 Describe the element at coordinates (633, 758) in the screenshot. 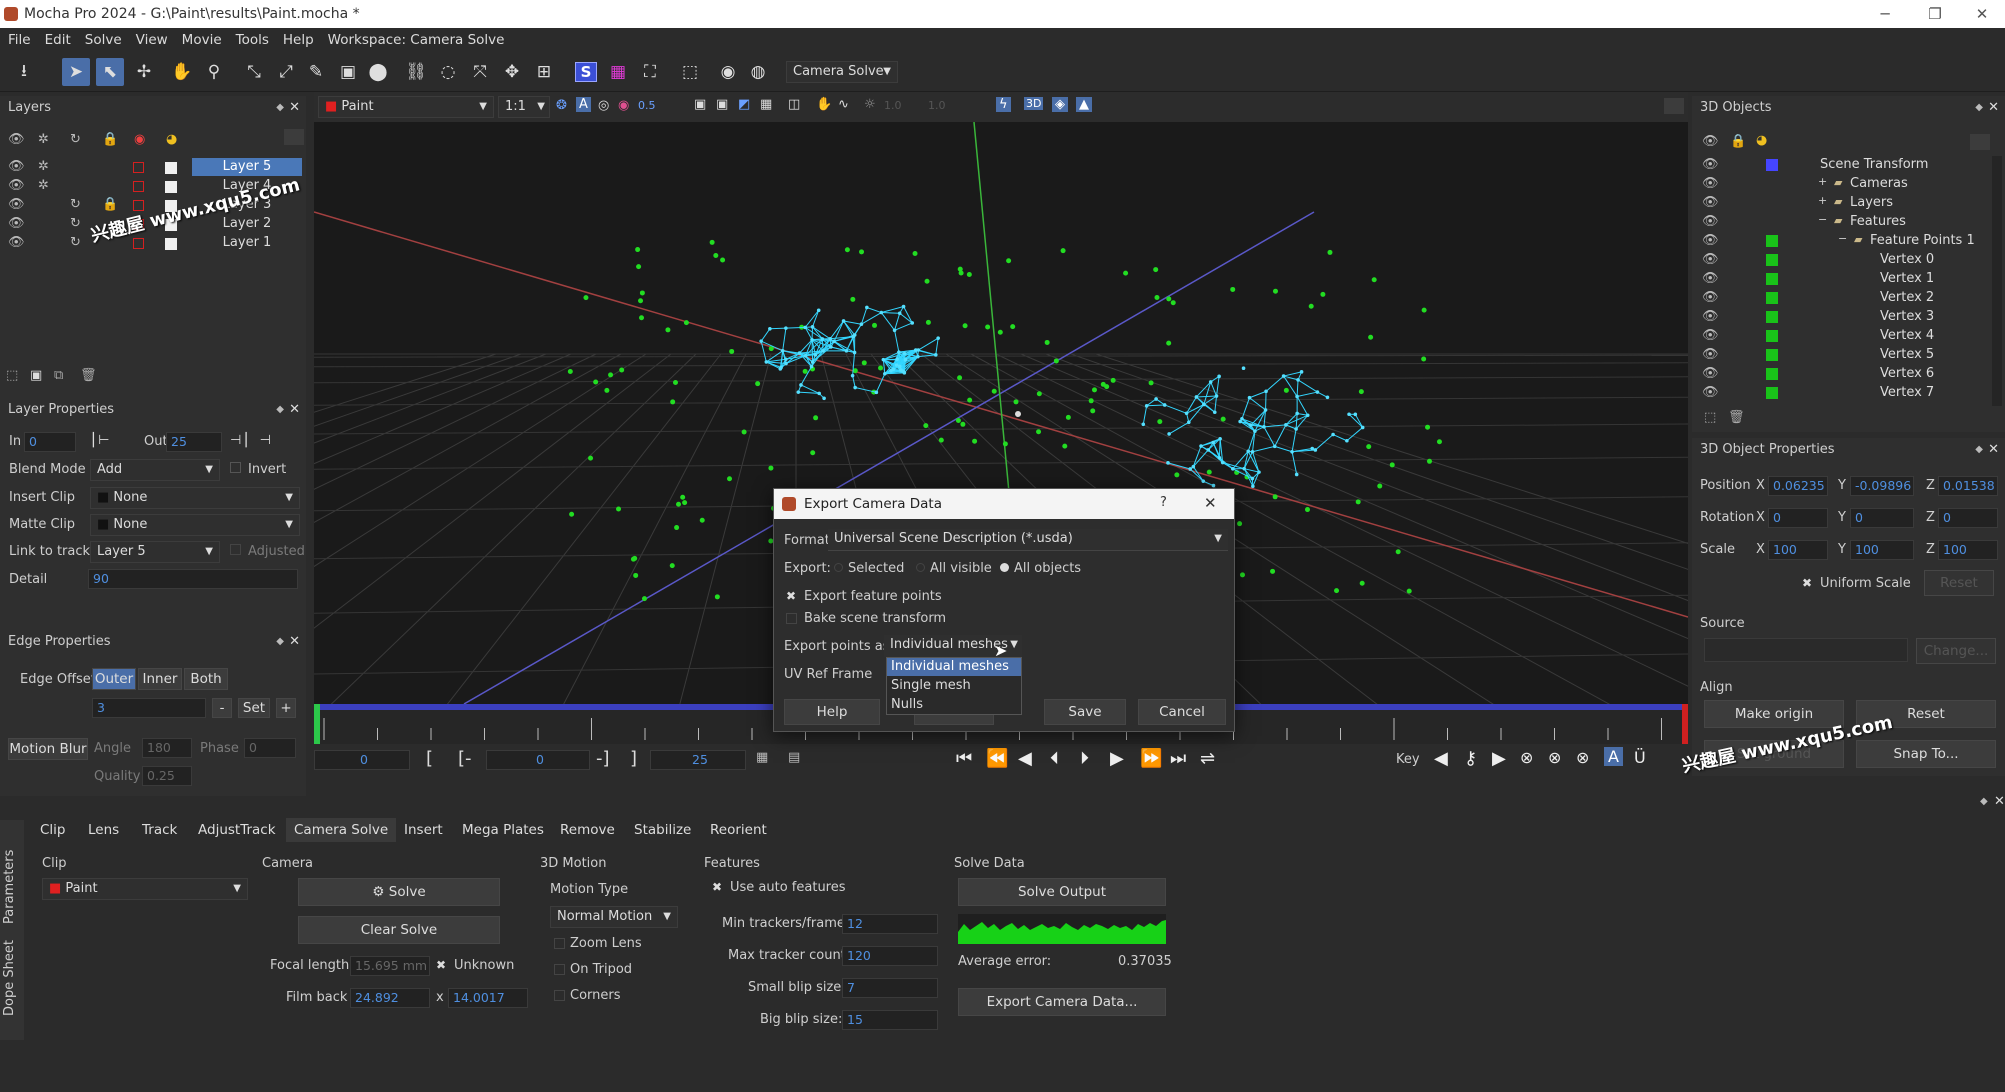

I see `mark-out-button: ]` at that location.